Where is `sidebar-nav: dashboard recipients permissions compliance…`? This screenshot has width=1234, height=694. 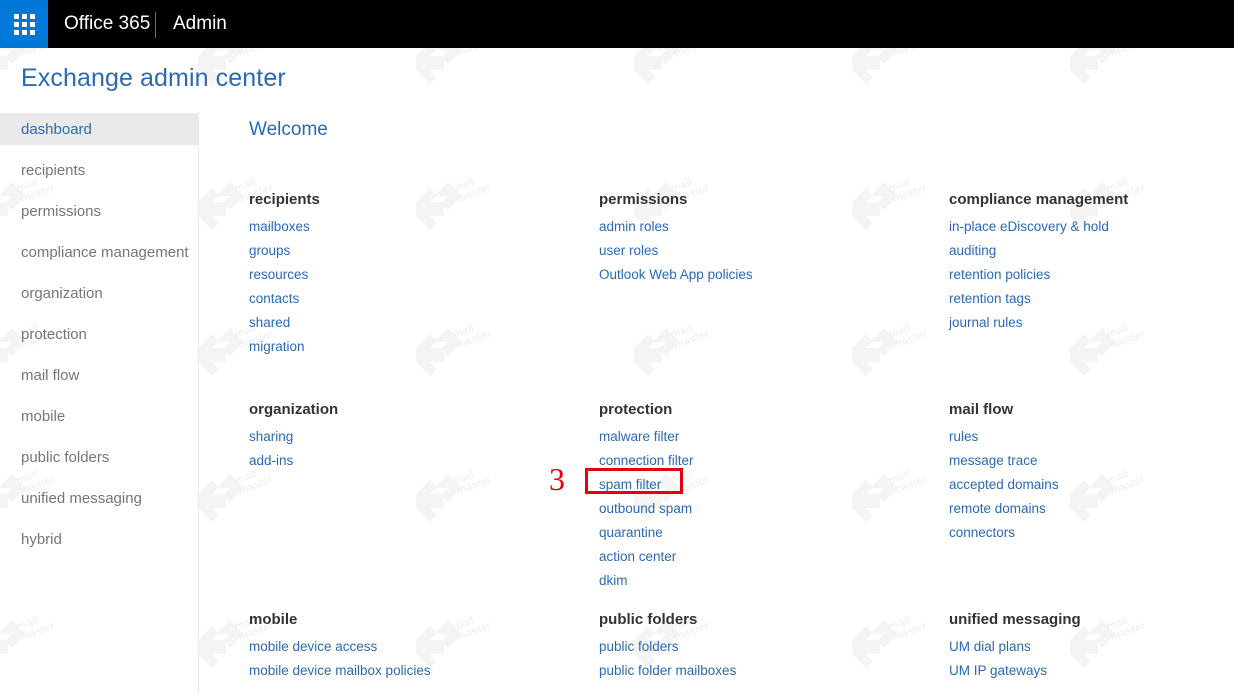
sidebar-nav: dashboard recipients permissions compliance… is located at coordinates (99, 403).